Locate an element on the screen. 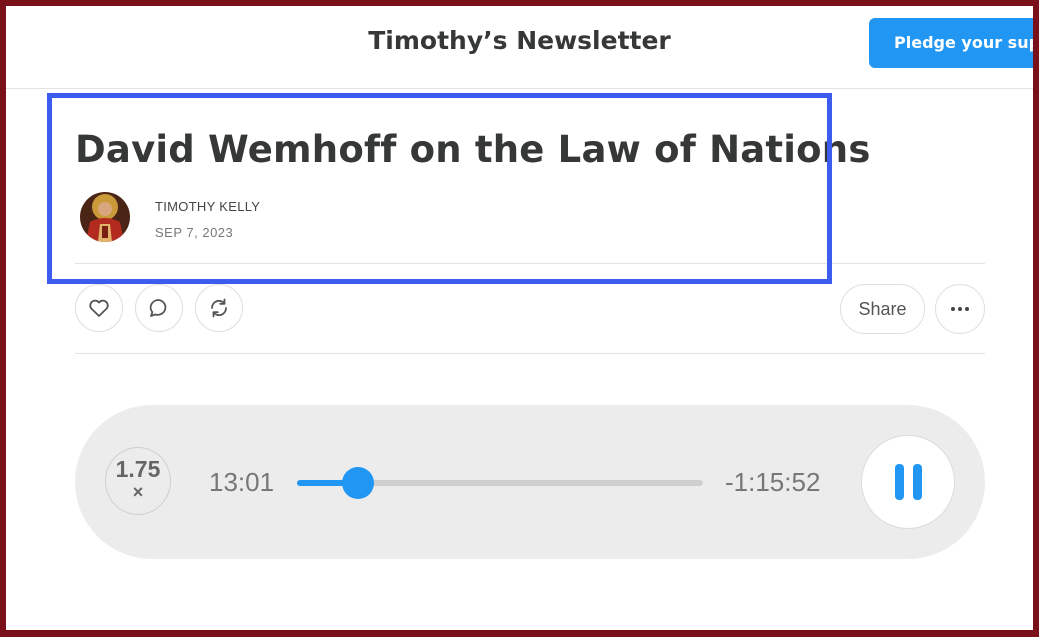 Image resolution: width=1039 pixels, height=637 pixels. speed-multiplier-icon: × is located at coordinates (138, 492).